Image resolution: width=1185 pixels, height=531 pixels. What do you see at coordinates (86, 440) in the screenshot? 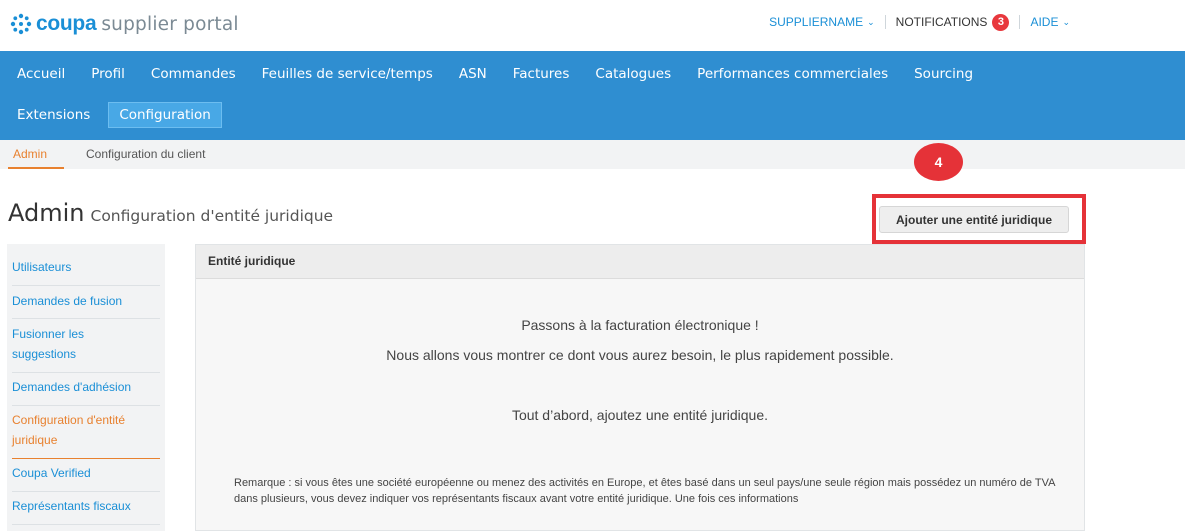
I see `sidebar-item-config-entite-line2: juridique` at bounding box center [86, 440].